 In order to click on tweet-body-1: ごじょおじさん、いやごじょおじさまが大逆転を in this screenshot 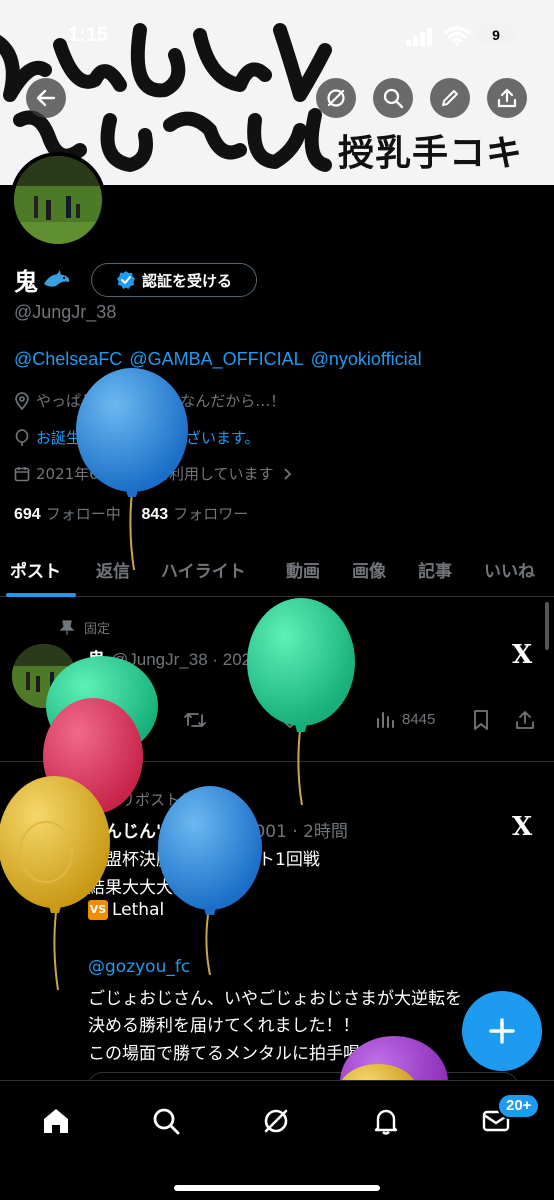, I will do `click(275, 999)`.